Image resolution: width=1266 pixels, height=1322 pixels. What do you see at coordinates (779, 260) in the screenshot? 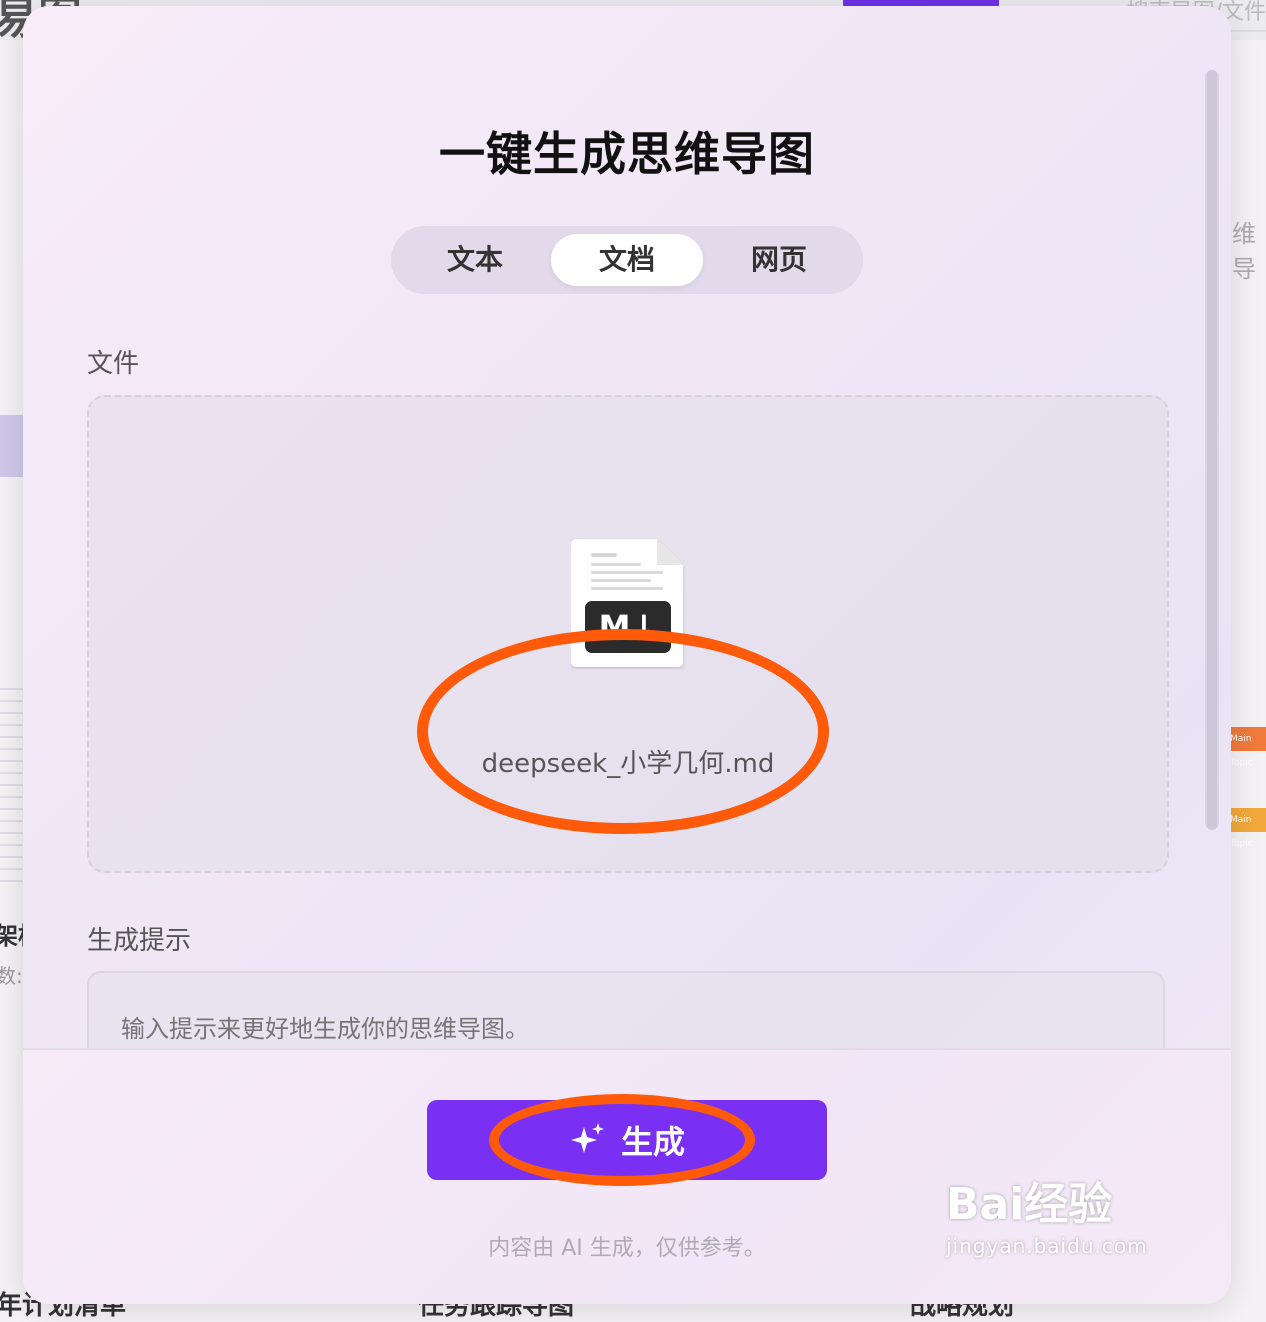
I see `tab-webpage: 网页` at bounding box center [779, 260].